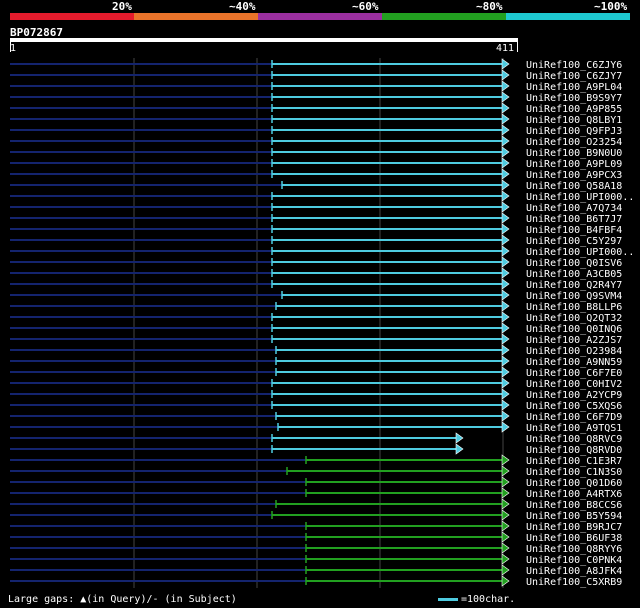 This screenshot has height=608, width=640. What do you see at coordinates (316, 493) in the screenshot?
I see `hit-row: UniRef100_A4RTX6` at bounding box center [316, 493].